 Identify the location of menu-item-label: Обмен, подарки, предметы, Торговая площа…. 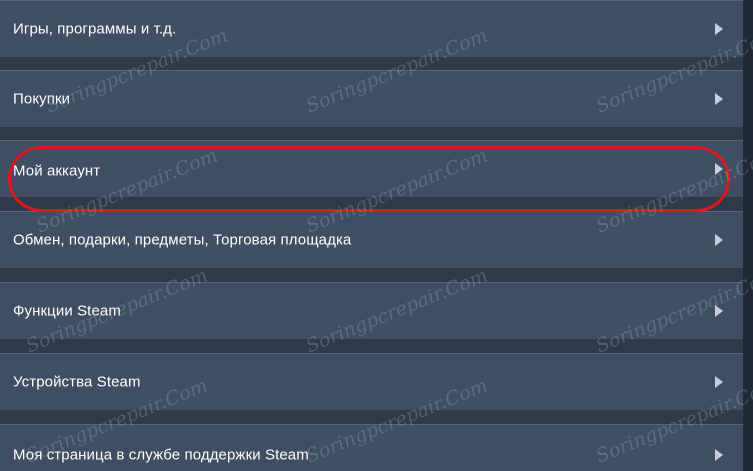
(182, 240).